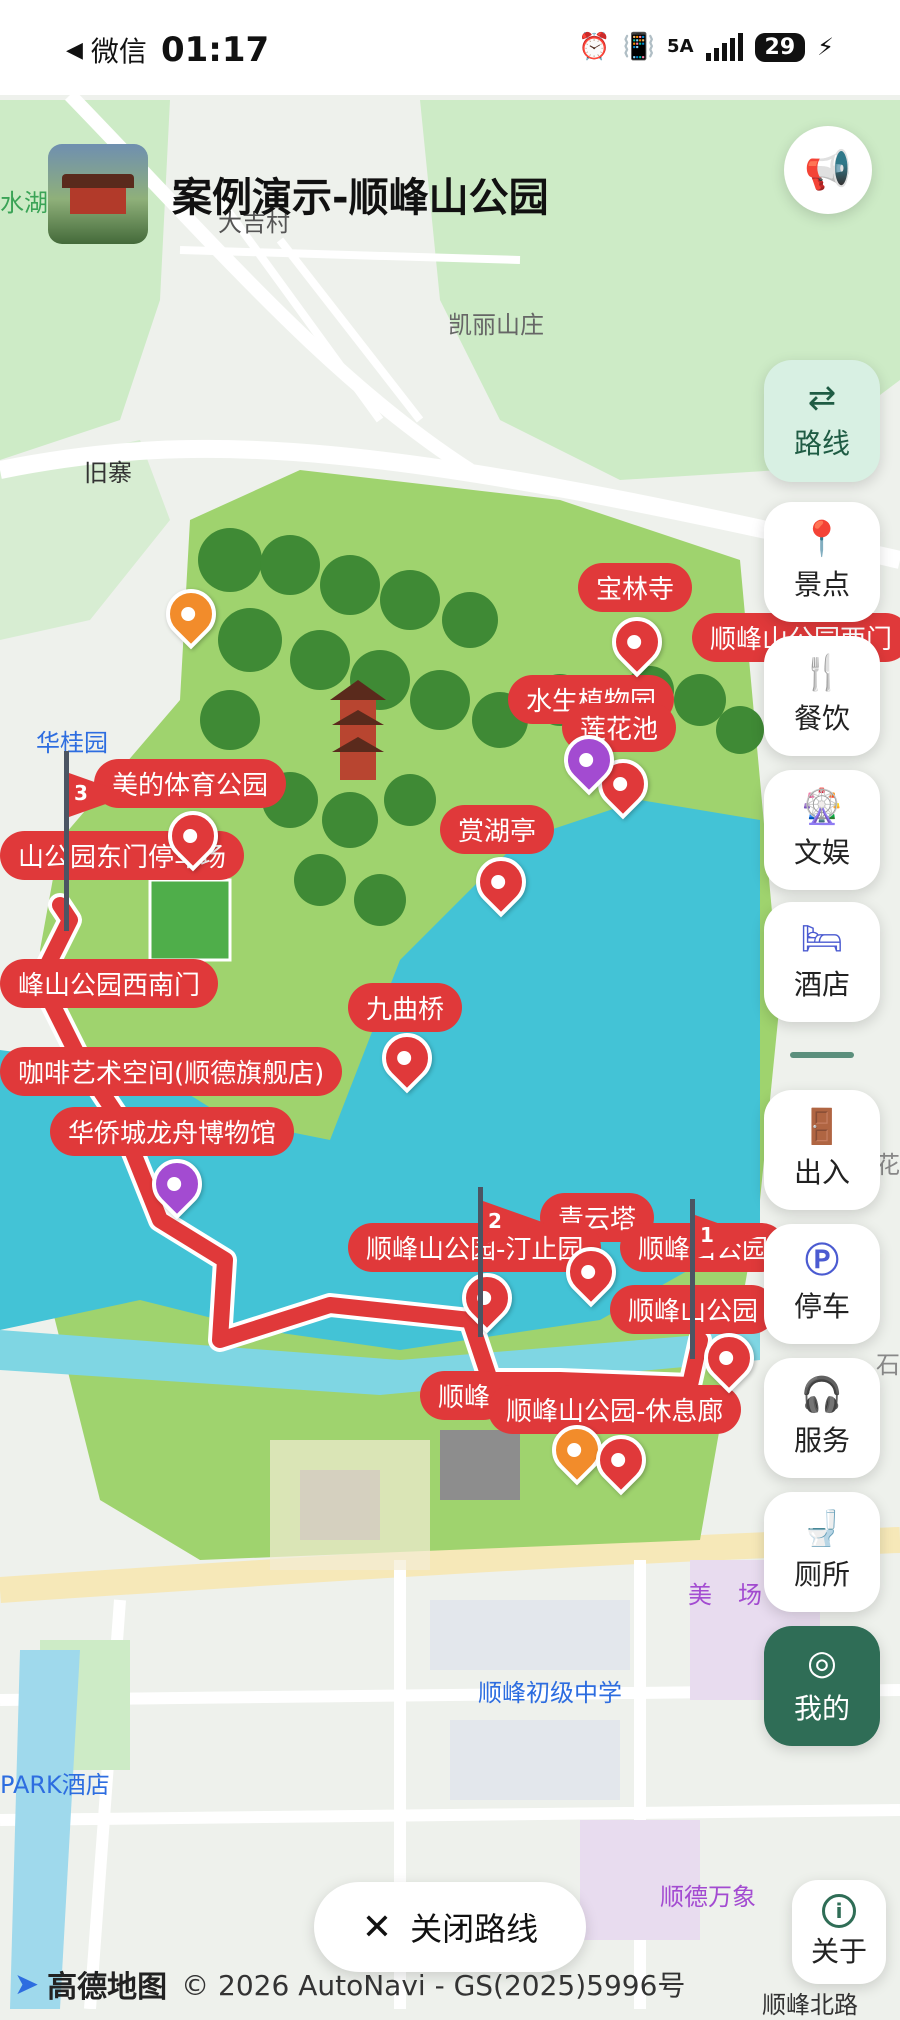 Image resolution: width=900 pixels, height=2020 pixels. What do you see at coordinates (780, 47) in the screenshot?
I see `battery-level: 29` at bounding box center [780, 47].